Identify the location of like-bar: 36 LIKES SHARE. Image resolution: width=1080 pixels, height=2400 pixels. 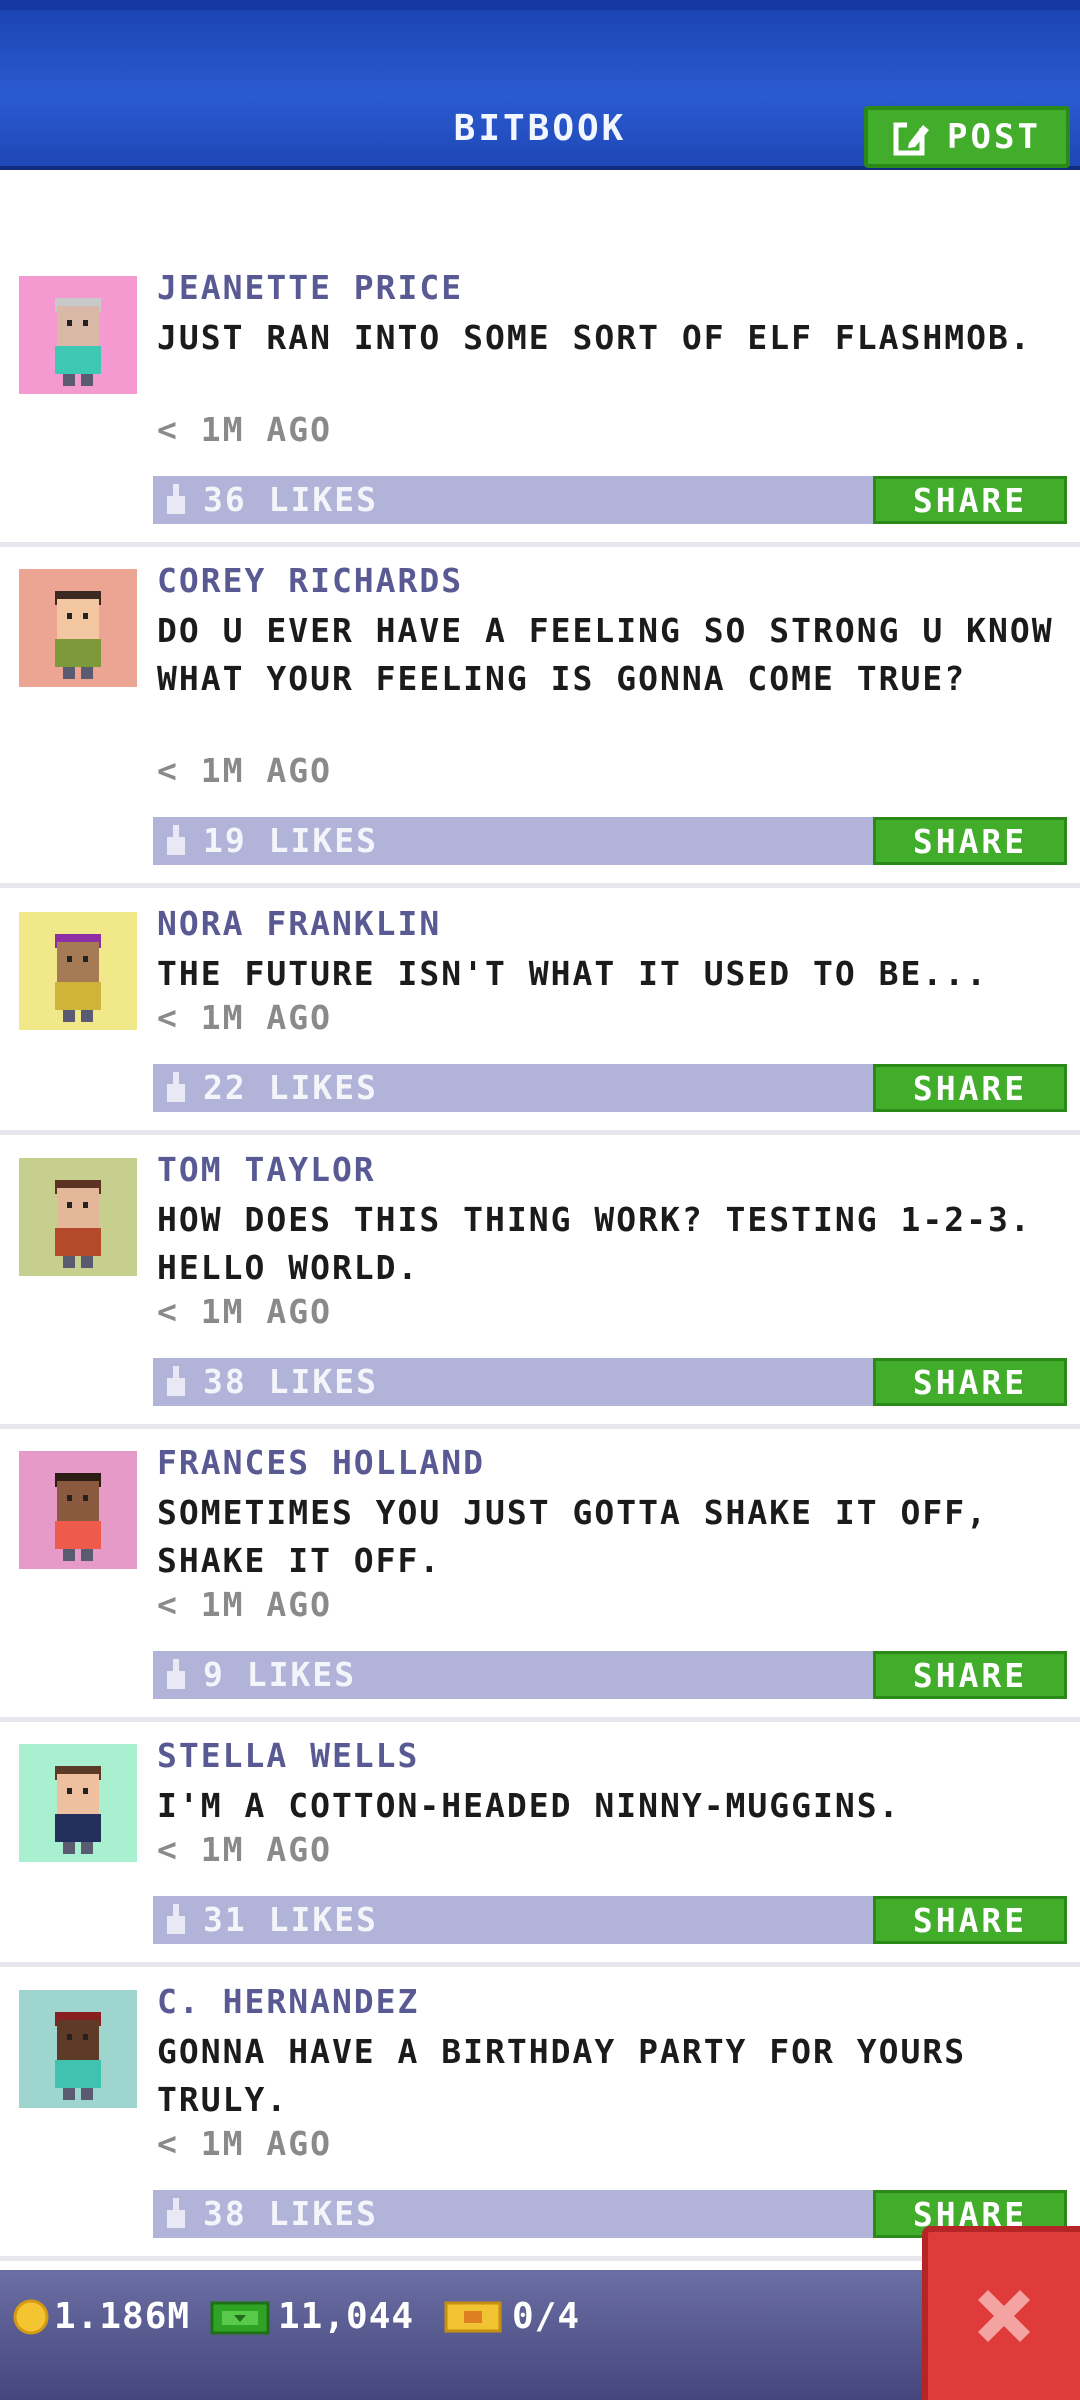
(610, 500).